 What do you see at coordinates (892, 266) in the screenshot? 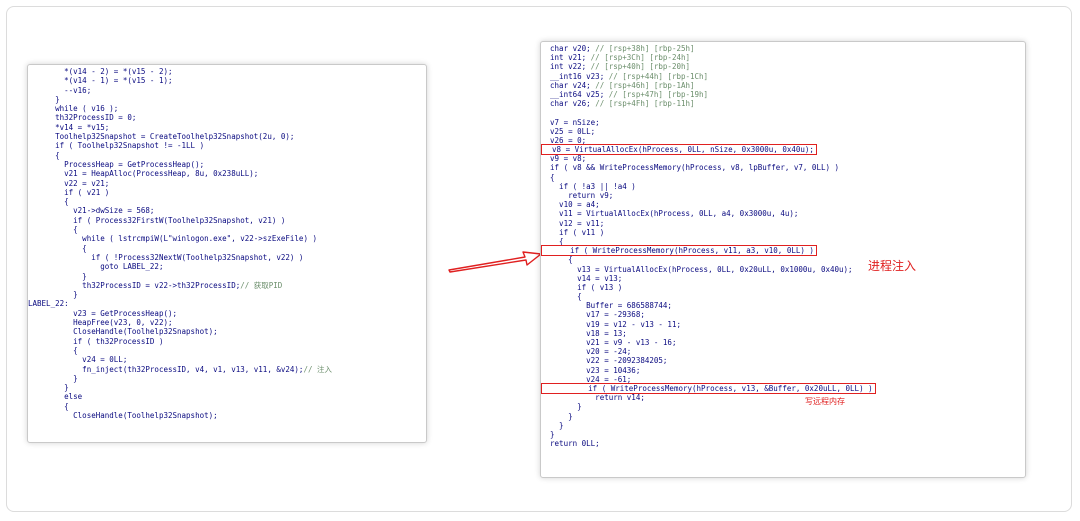
I see `annotation-process-injection: 进程注入` at bounding box center [892, 266].